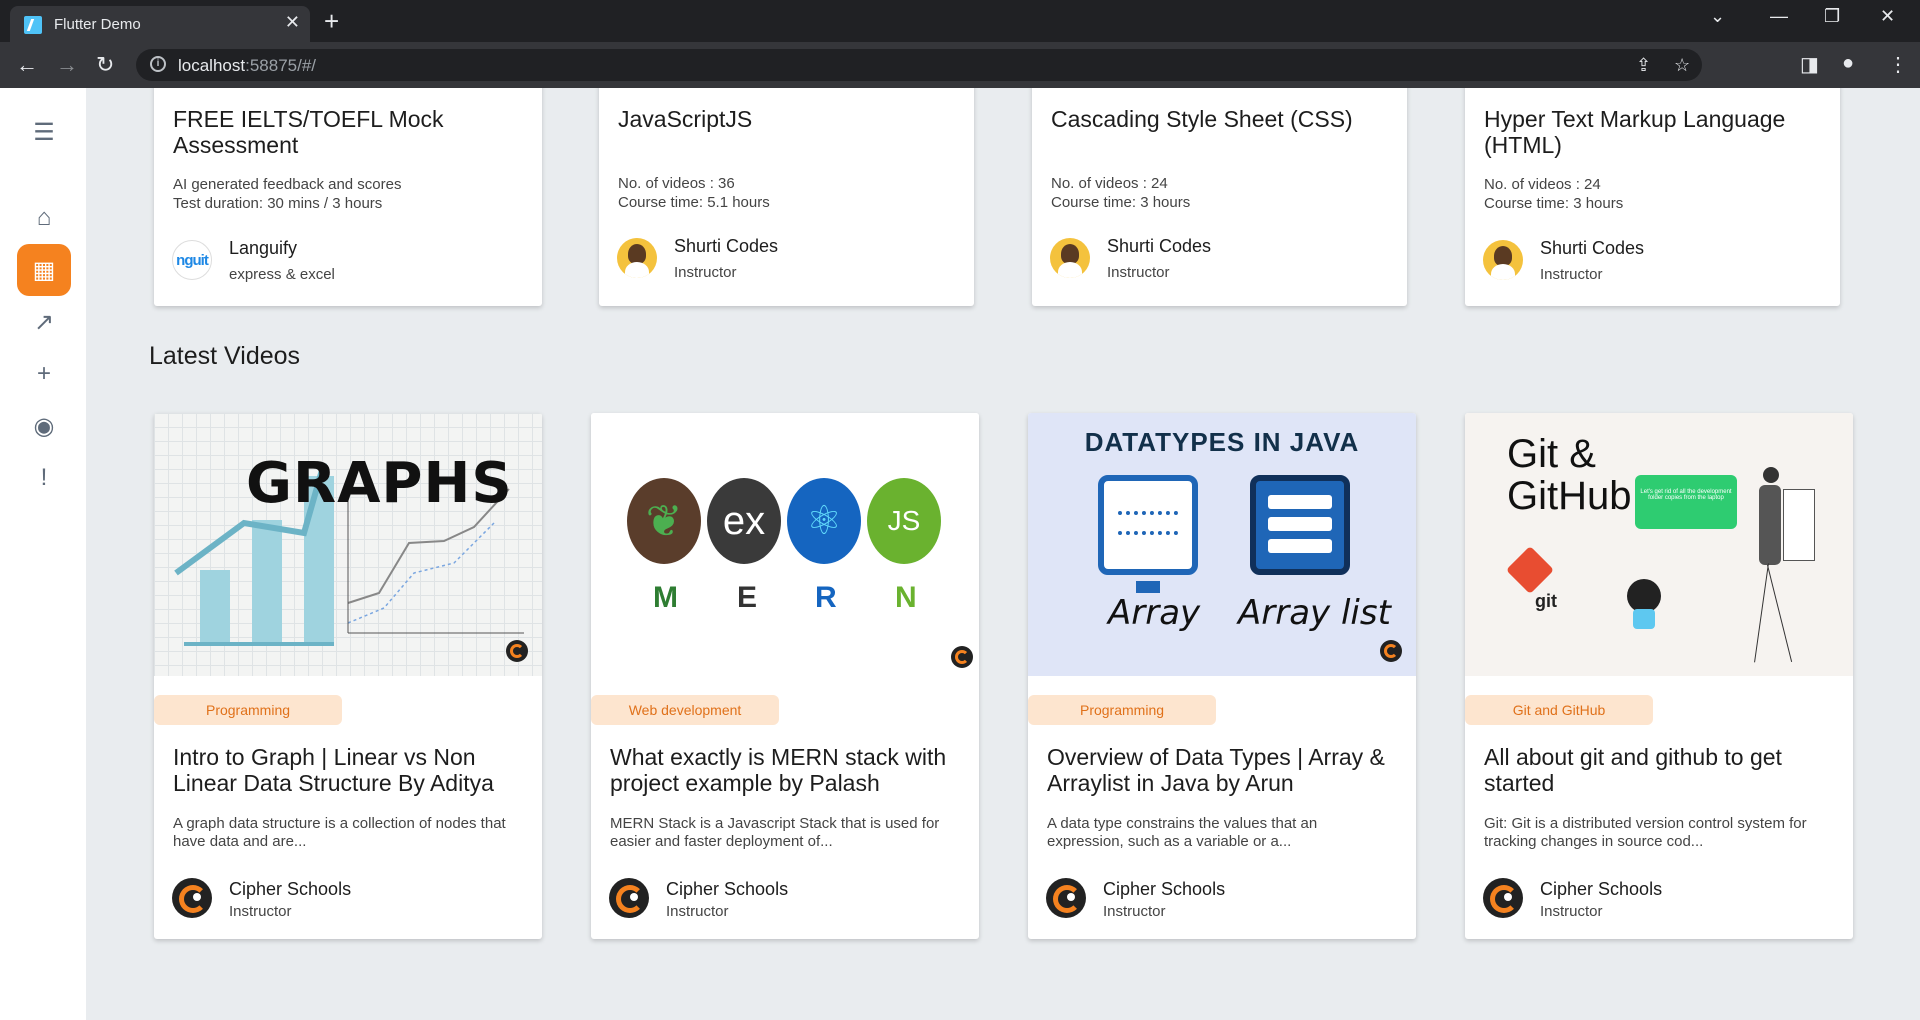 Image resolution: width=1920 pixels, height=1020 pixels. I want to click on sidebar: ☰ ⌂ ▦ ↗ + ◉ !, so click(43, 554).